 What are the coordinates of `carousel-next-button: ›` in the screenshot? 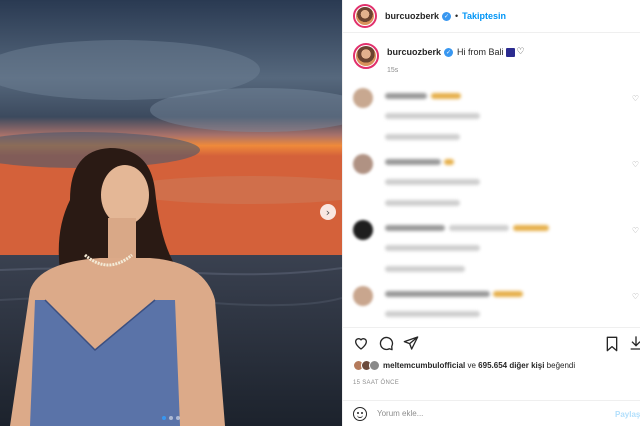 It's located at (328, 212).